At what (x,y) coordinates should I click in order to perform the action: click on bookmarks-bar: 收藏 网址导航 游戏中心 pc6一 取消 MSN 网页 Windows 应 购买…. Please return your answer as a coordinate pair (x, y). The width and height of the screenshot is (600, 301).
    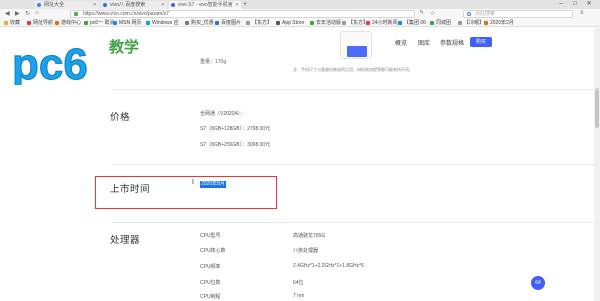
    Looking at the image, I should click on (300, 23).